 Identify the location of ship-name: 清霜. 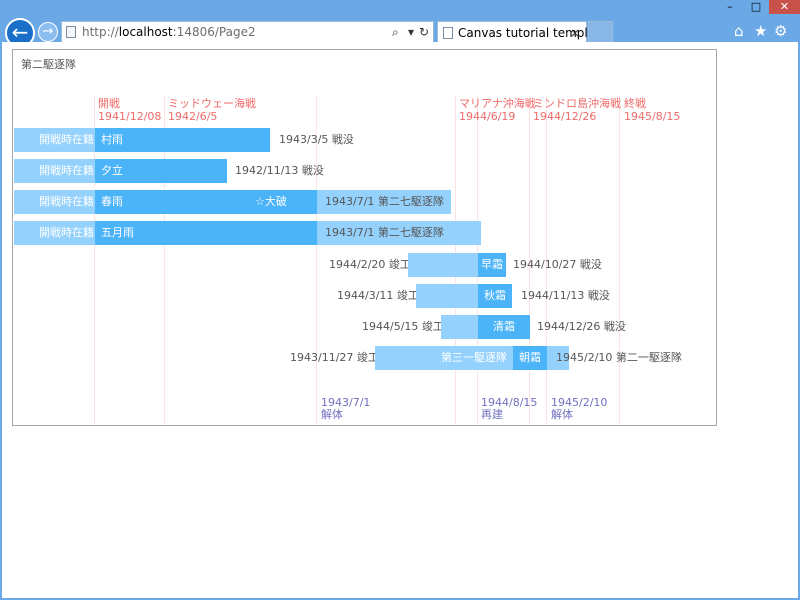
(504, 326).